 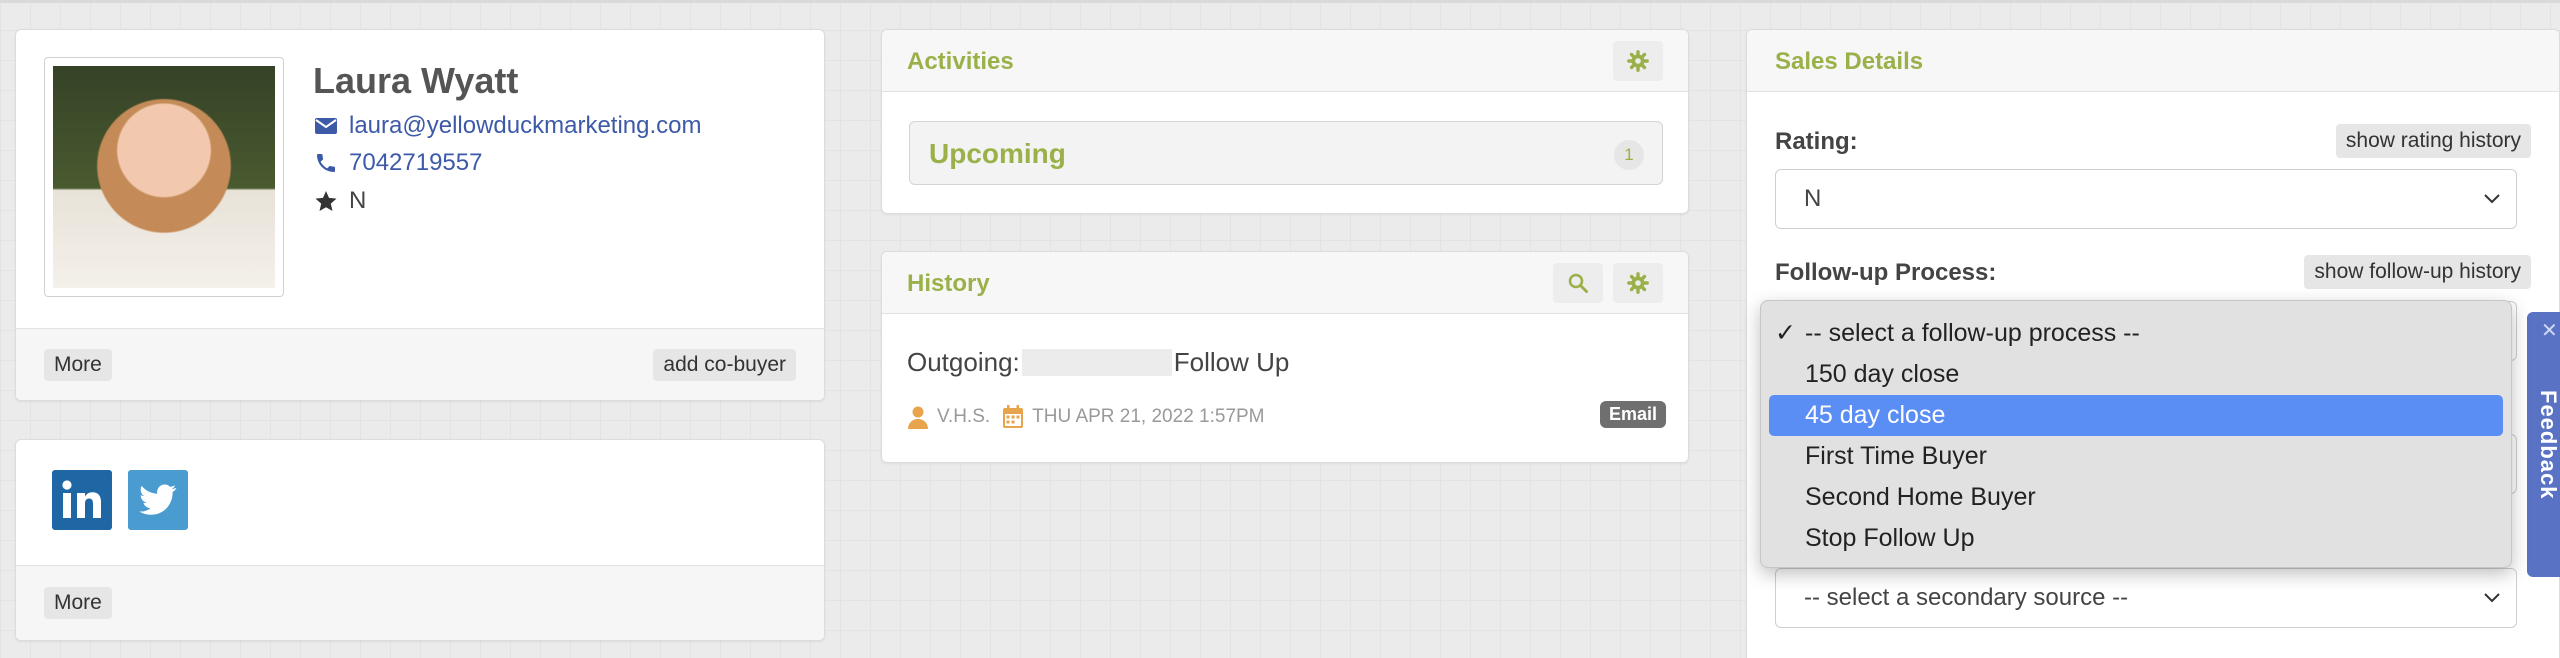 I want to click on sales-title: Sales Details, so click(x=1849, y=61).